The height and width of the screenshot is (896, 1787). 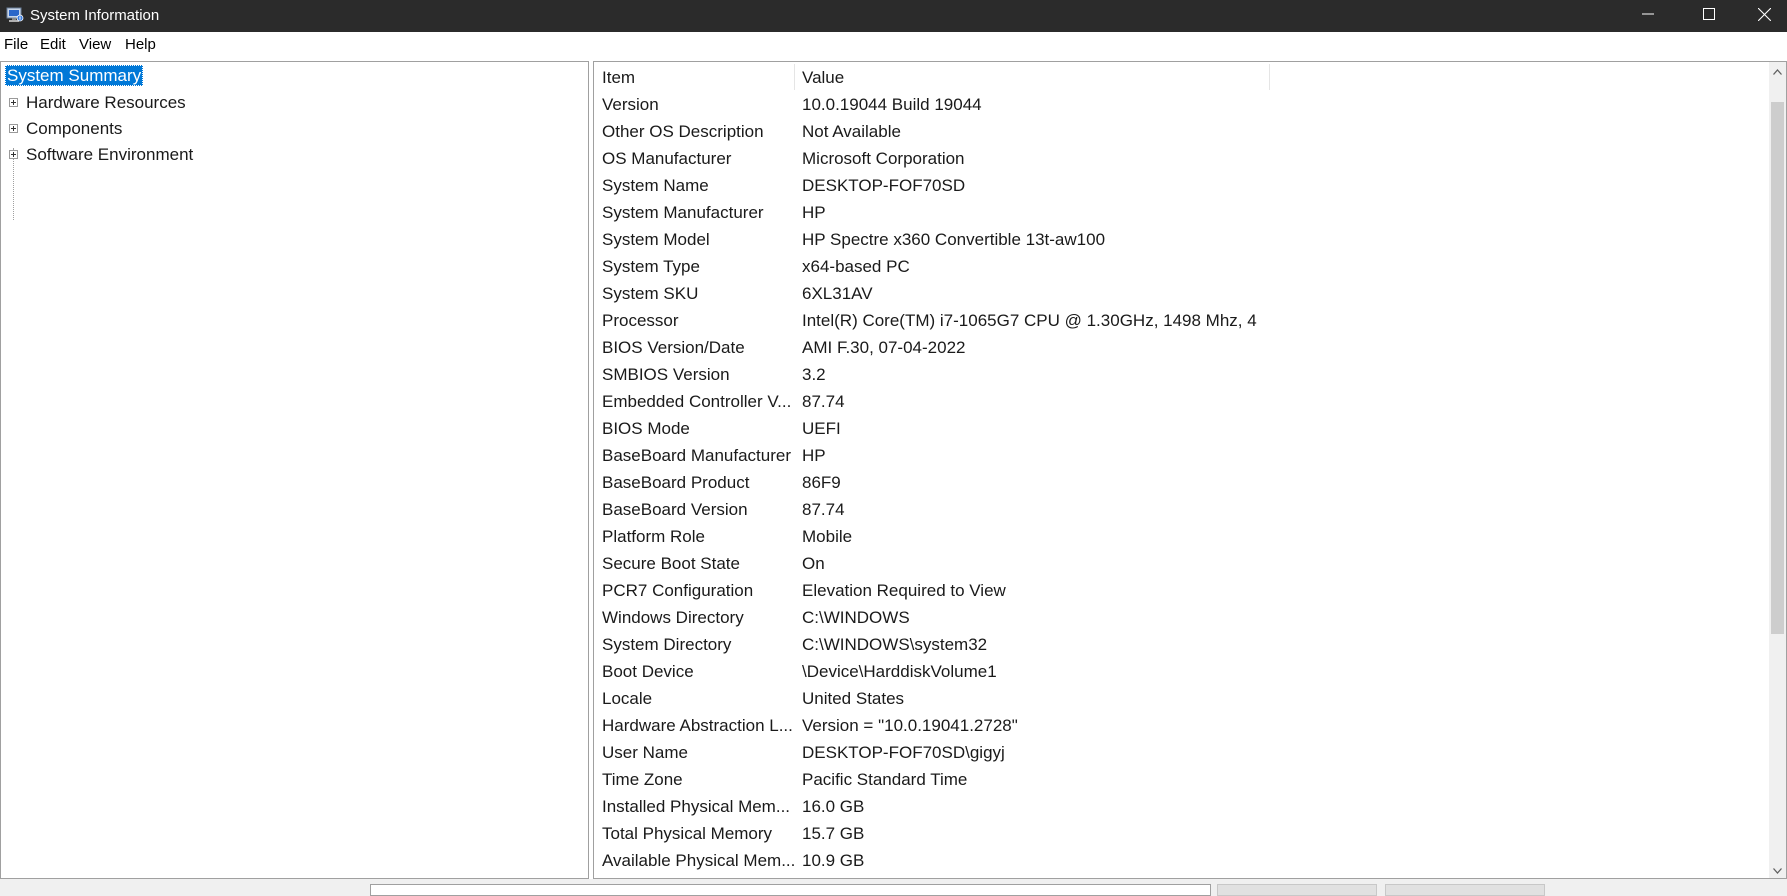 I want to click on close-button, so click(x=1764, y=14).